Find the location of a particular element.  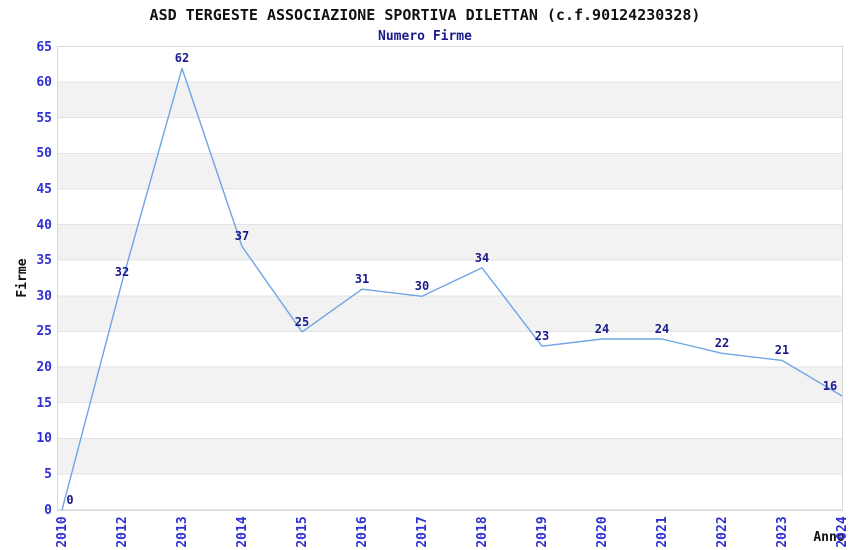

x-tick-label: 2016 is located at coordinates (362, 532).